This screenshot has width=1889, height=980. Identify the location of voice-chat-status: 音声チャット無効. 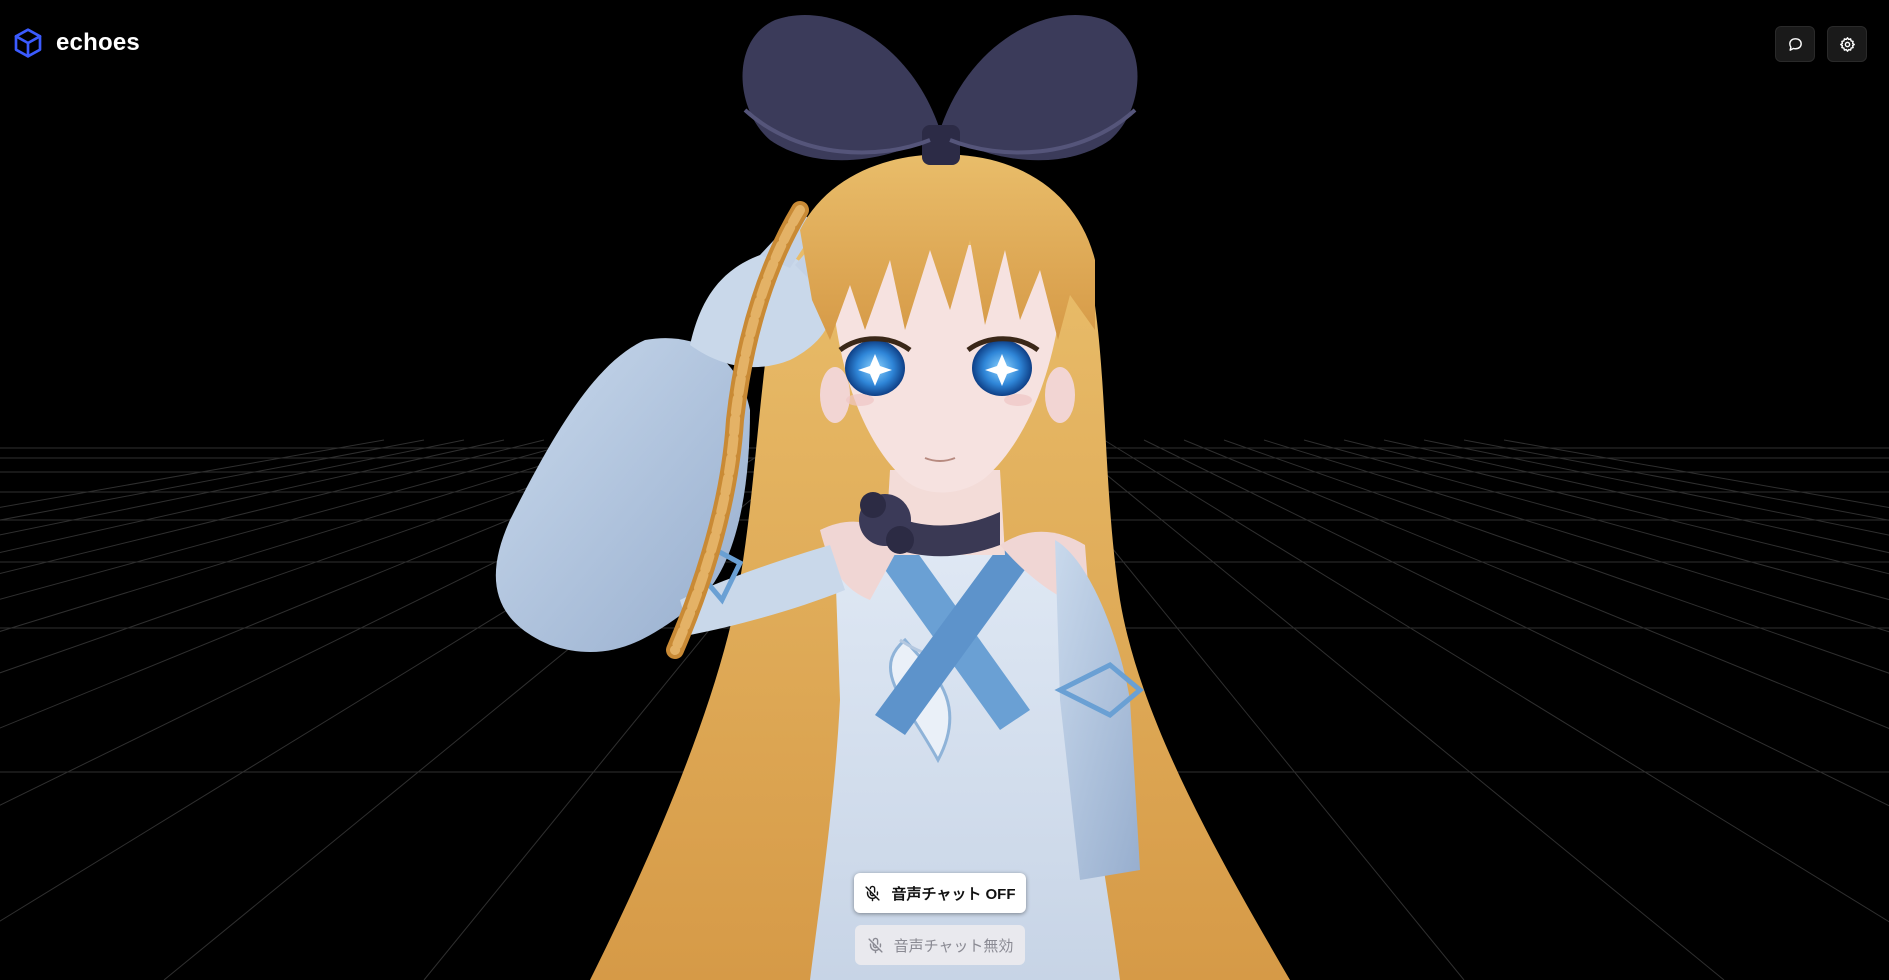
(940, 945).